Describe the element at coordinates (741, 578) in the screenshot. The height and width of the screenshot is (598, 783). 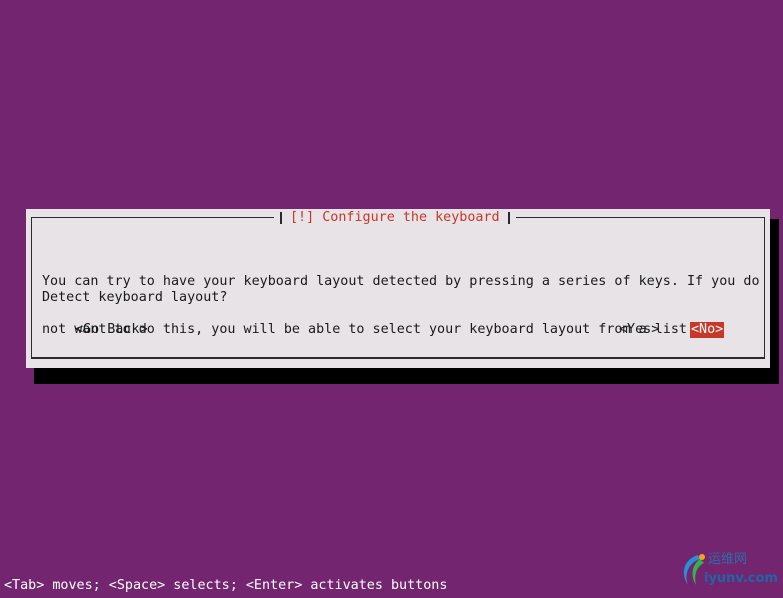
I see `watermark-domain-text: iyunv.com` at that location.